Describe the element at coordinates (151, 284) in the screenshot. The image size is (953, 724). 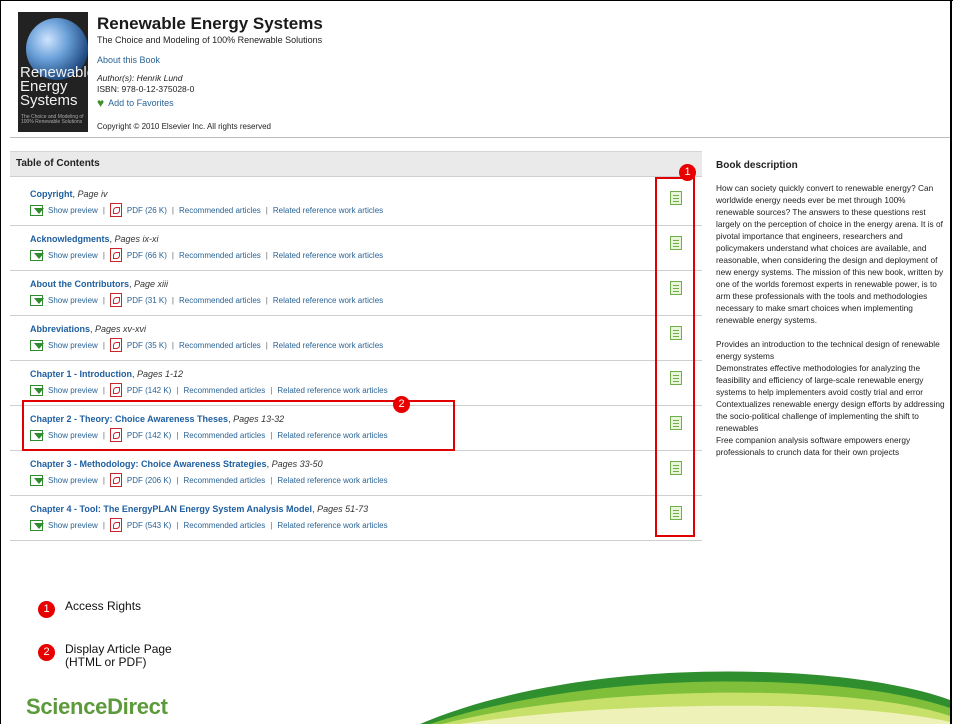
I see `toc-item-pages: Page xiii` at that location.